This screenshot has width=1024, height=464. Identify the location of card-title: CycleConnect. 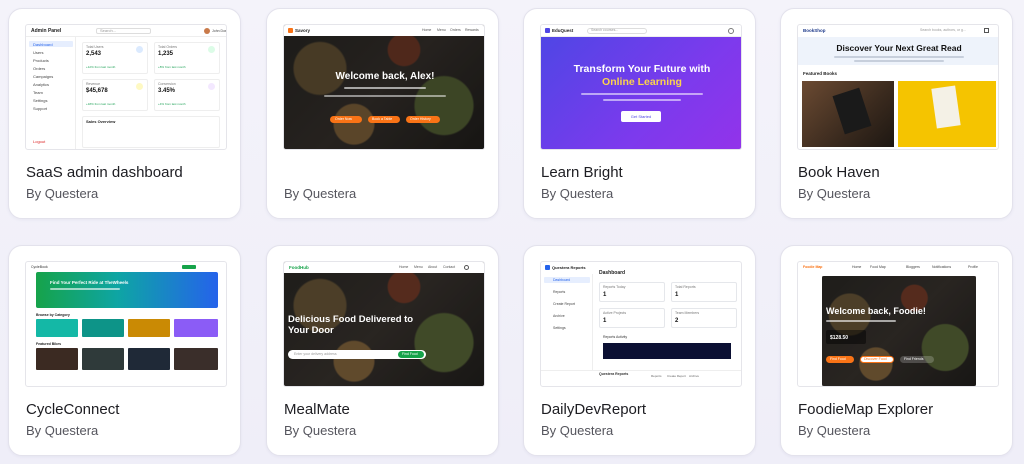
(73, 409).